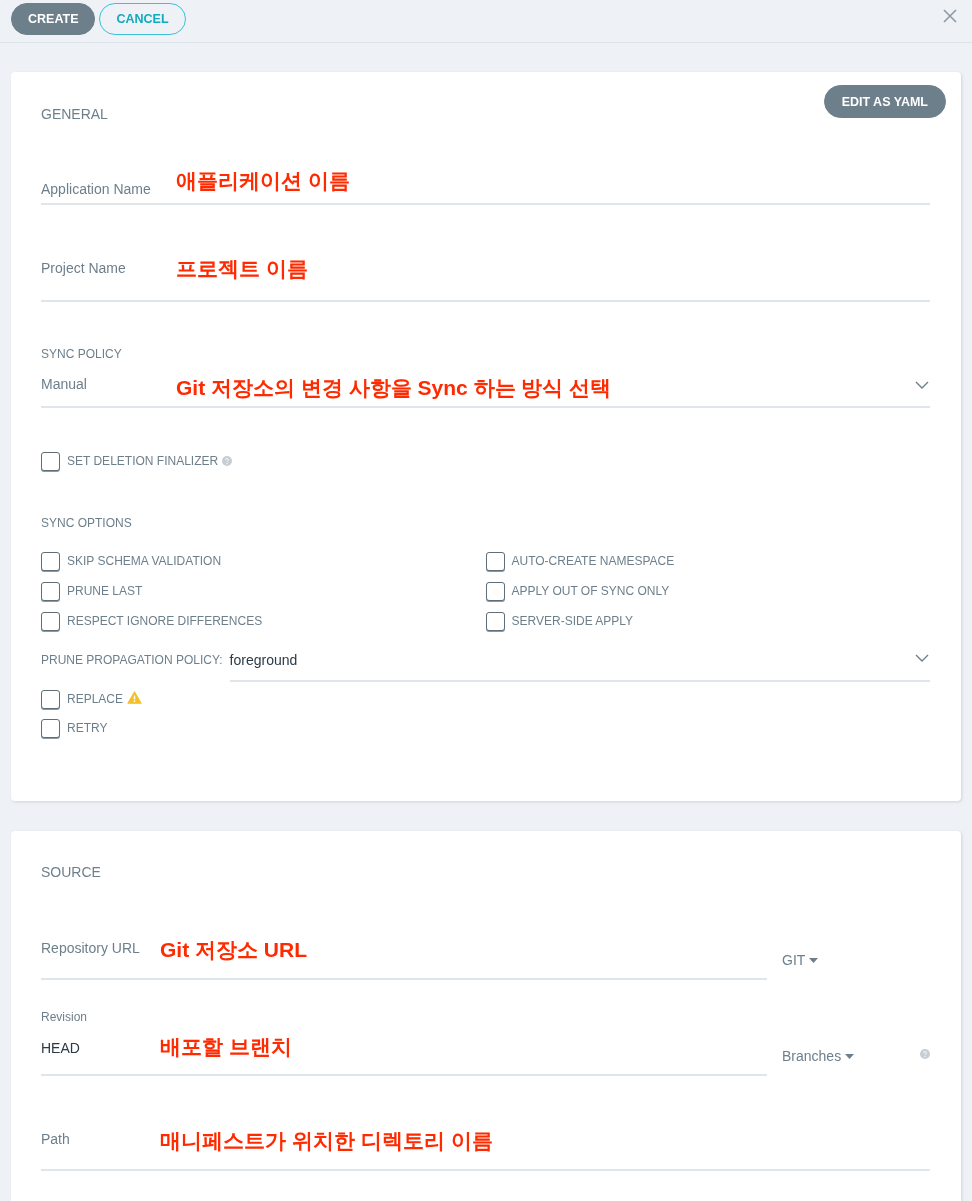 The width and height of the screenshot is (972, 1201). What do you see at coordinates (242, 269) in the screenshot?
I see `annotation-text: 프로젝트 이름` at bounding box center [242, 269].